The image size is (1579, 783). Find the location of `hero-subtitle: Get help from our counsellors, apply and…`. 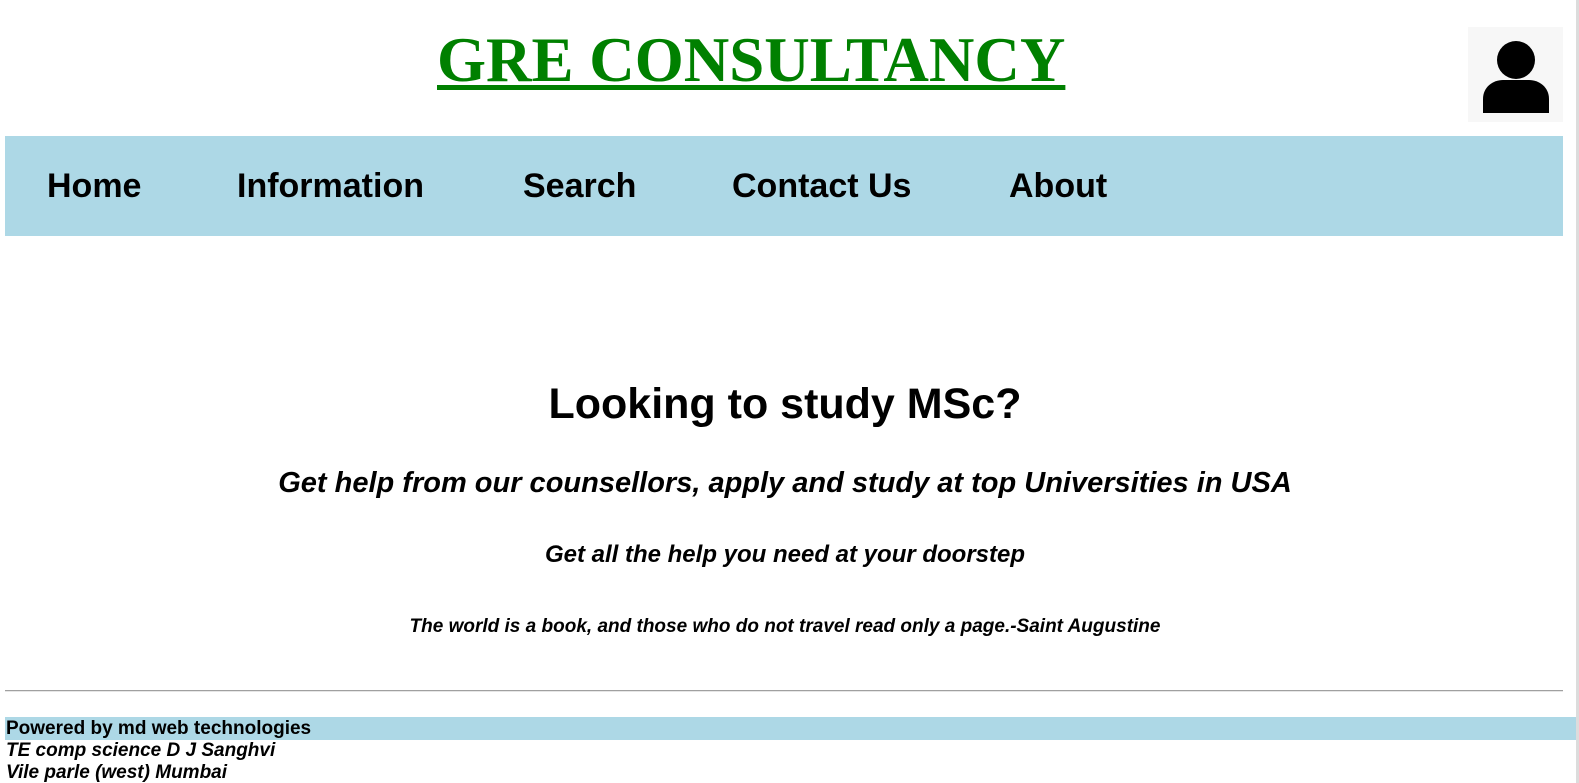

hero-subtitle: Get help from our counsellors, apply and… is located at coordinates (785, 483).